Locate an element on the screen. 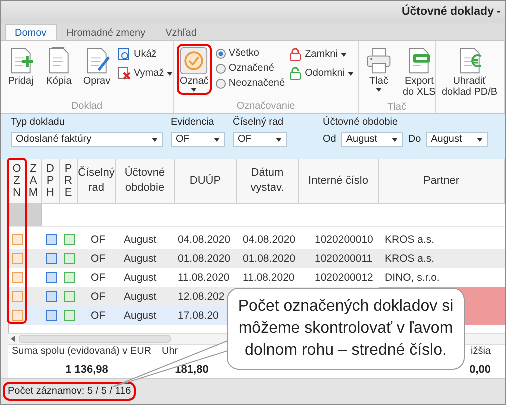 The height and width of the screenshot is (405, 506). sum-label: Uhr is located at coordinates (170, 351).